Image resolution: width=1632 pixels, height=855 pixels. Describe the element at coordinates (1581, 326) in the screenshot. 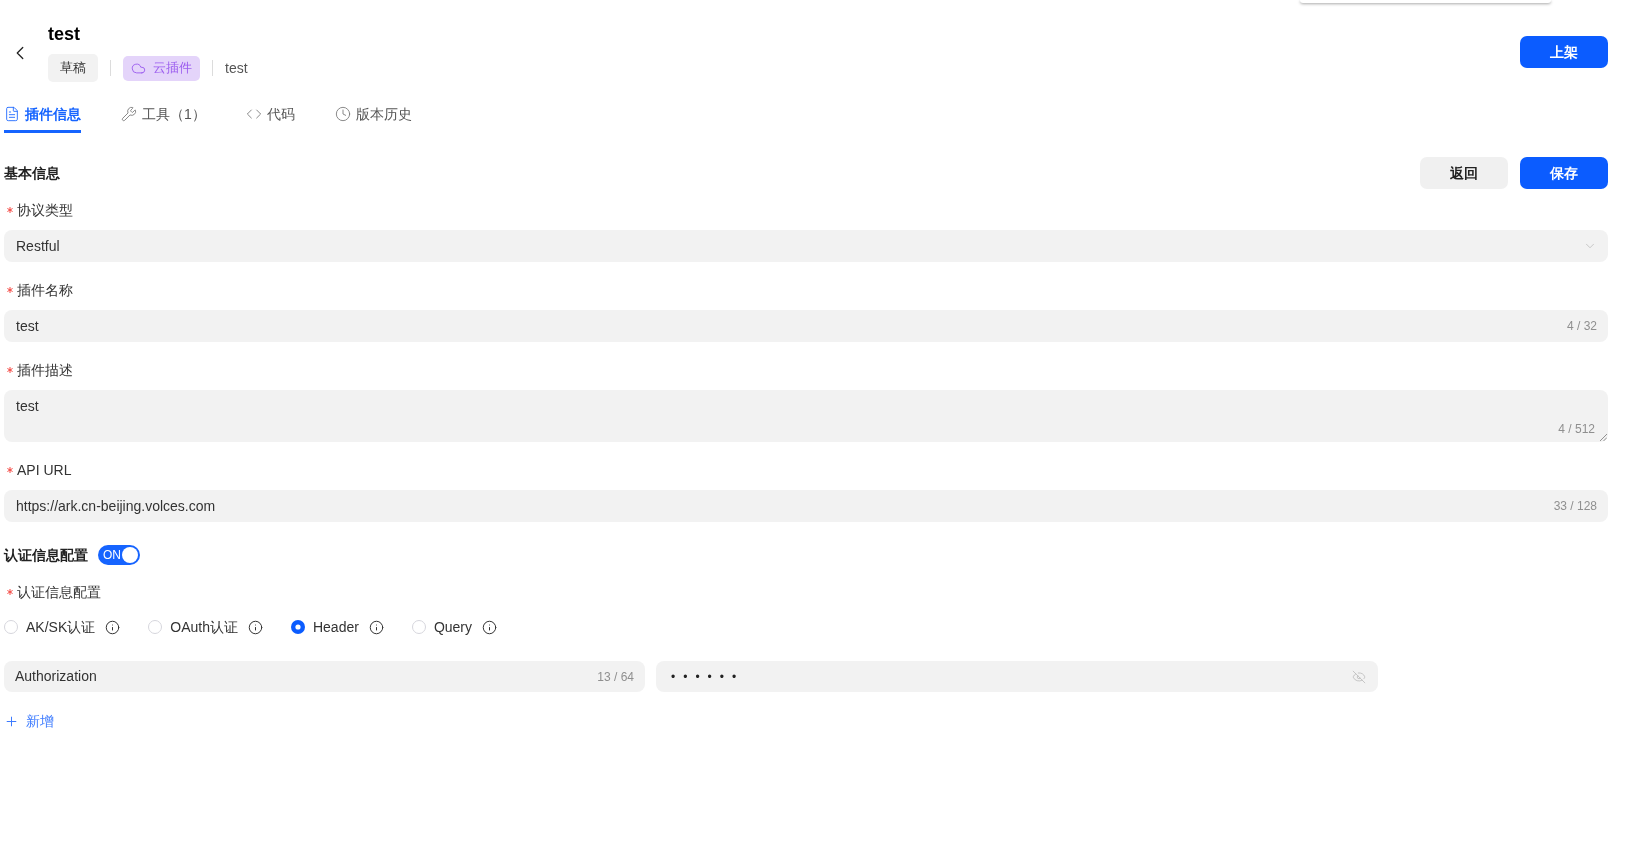

I see `char-counter: 4 / 32` at that location.